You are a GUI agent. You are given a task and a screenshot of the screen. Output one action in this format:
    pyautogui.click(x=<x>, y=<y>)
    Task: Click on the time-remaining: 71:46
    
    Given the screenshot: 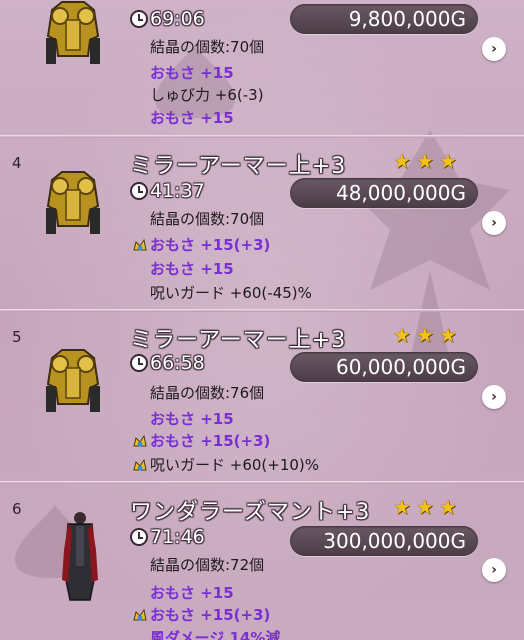 What is the action you would take?
    pyautogui.click(x=167, y=537)
    